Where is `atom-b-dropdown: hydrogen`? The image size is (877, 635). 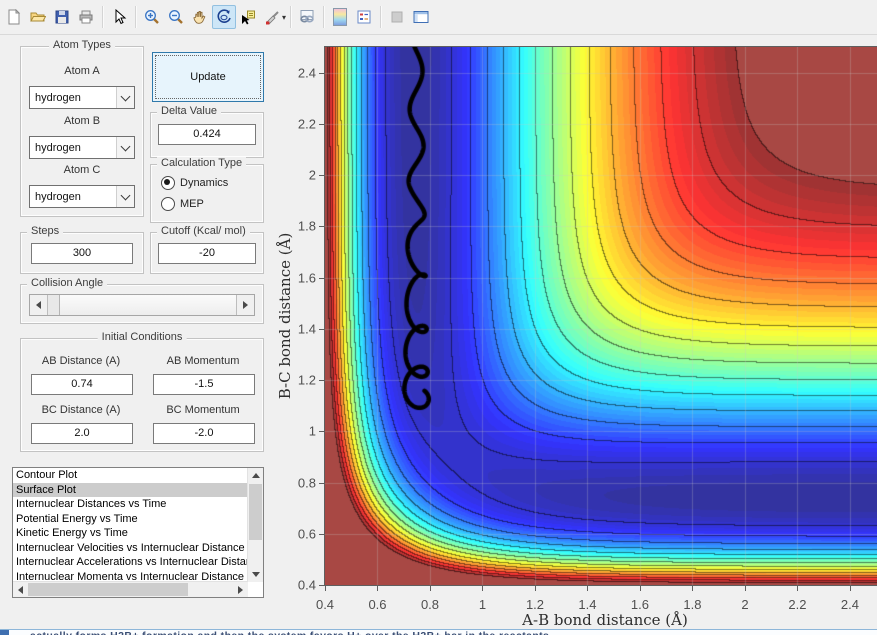
atom-b-dropdown: hydrogen is located at coordinates (82, 147).